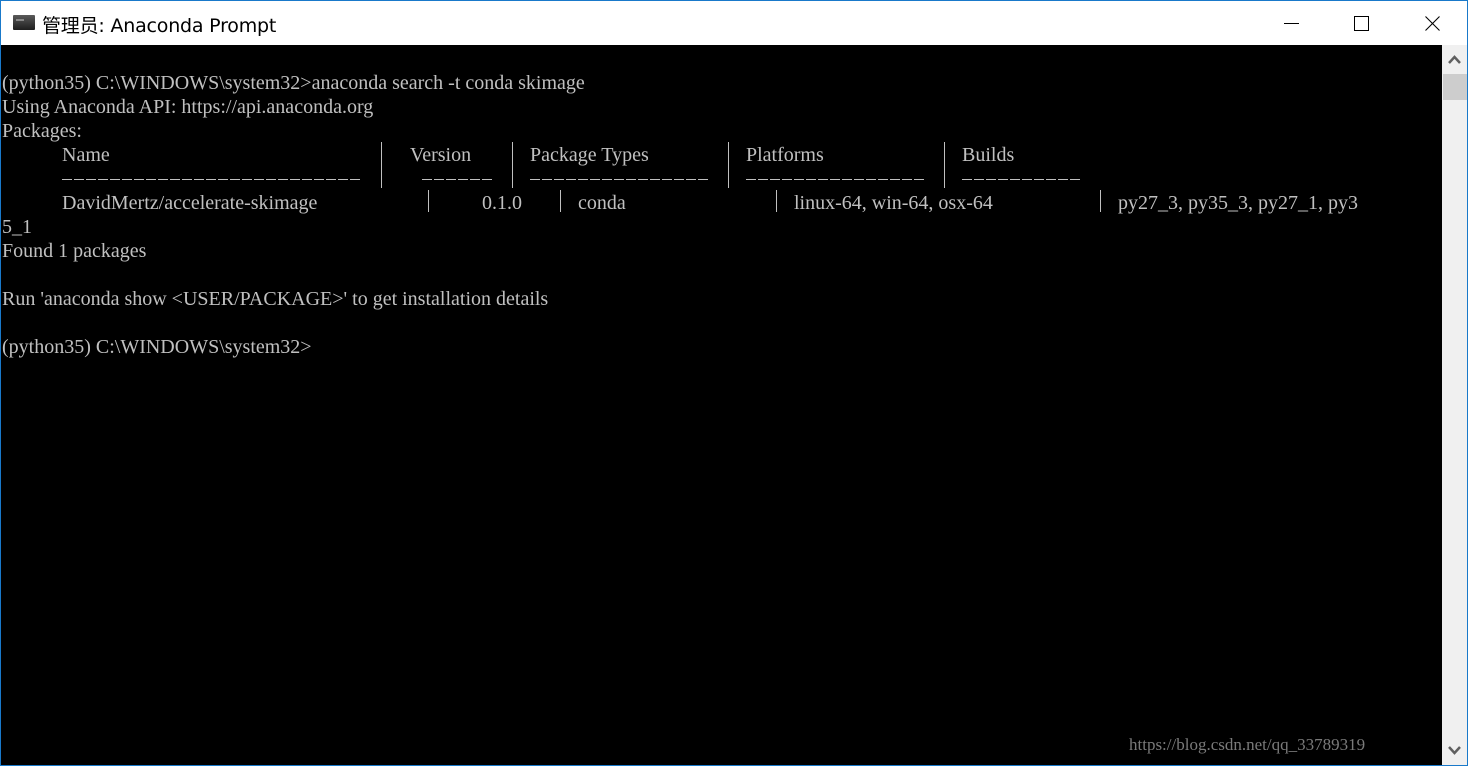 The width and height of the screenshot is (1468, 770). Describe the element at coordinates (159, 26) in the screenshot. I see `window-title: 管理员: Anaconda Prompt` at that location.